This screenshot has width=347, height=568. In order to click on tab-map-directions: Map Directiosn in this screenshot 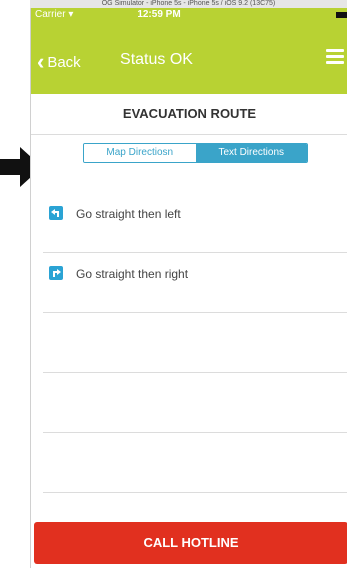, I will do `click(140, 153)`.